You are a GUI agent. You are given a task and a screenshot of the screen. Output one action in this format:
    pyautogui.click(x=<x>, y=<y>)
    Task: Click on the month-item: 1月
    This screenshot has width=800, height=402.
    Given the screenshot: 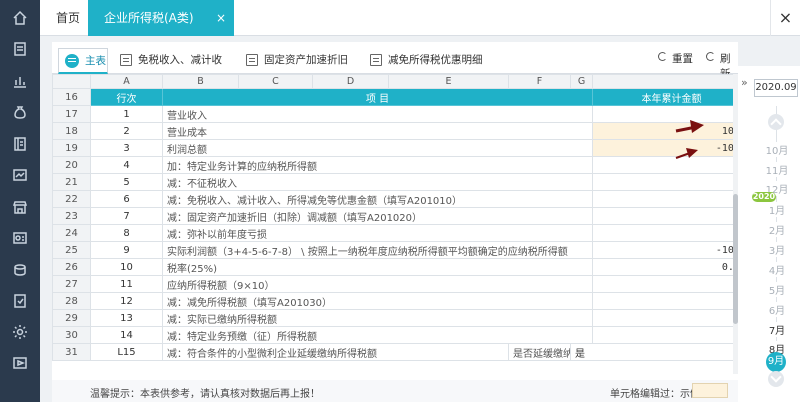 What is the action you would take?
    pyautogui.click(x=777, y=209)
    